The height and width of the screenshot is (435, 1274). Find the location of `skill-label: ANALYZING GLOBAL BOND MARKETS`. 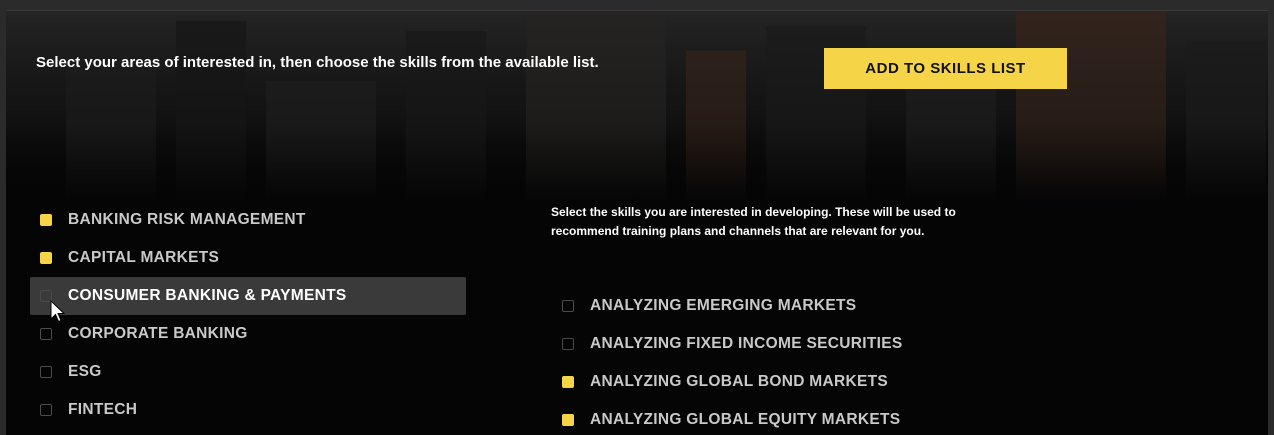

skill-label: ANALYZING GLOBAL BOND MARKETS is located at coordinates (739, 381).